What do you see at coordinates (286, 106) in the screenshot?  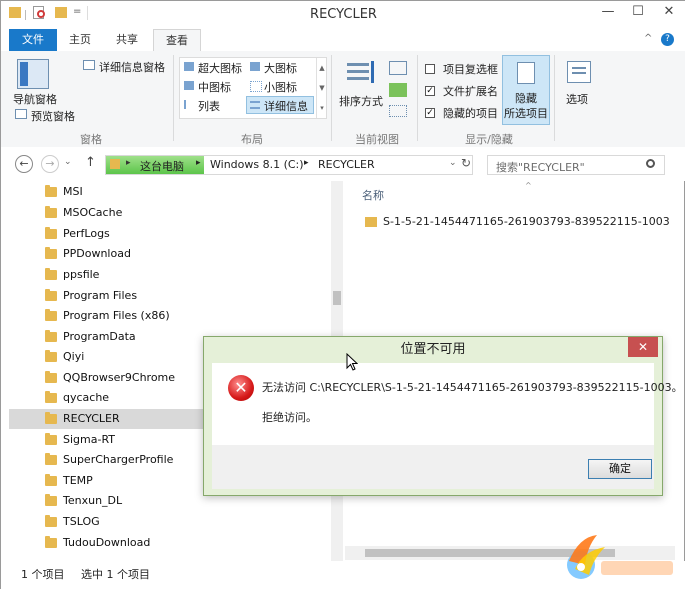 I see `layout-details-label: 详细信息` at bounding box center [286, 106].